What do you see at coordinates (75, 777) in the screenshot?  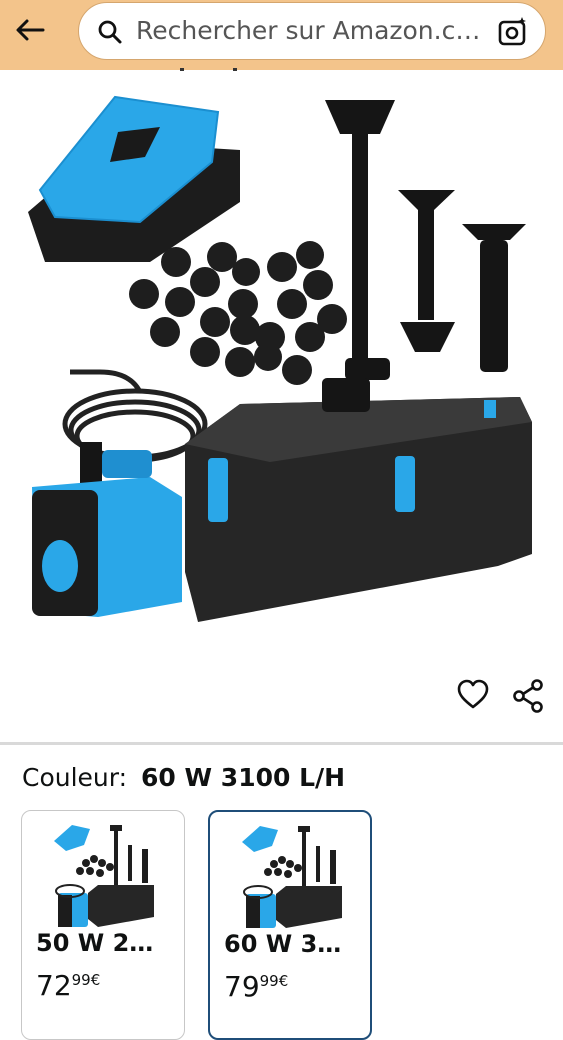 I see `color-label: Couleur:` at bounding box center [75, 777].